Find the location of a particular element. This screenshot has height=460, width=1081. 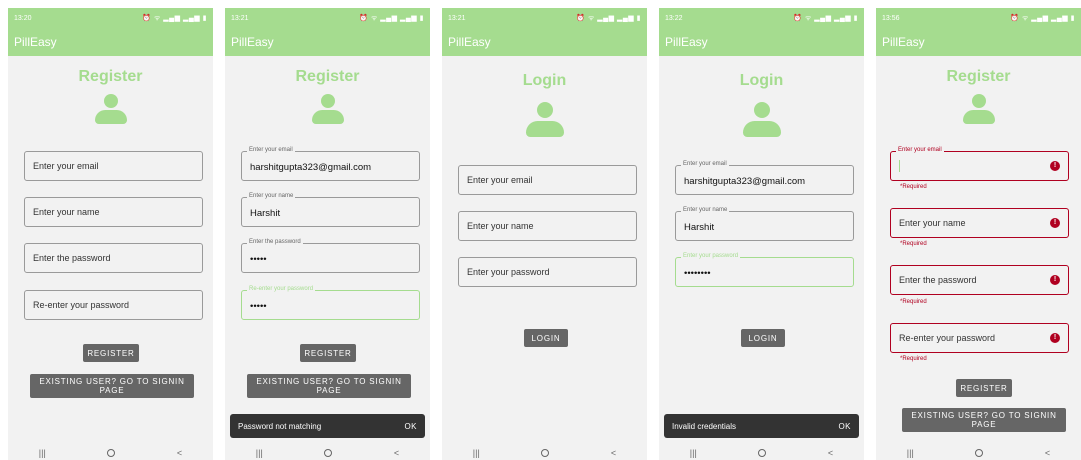

status-bar: 13:22 ⏰ ᯤ ▂▄▆ ▂▄▆ ▮ is located at coordinates (761, 18).